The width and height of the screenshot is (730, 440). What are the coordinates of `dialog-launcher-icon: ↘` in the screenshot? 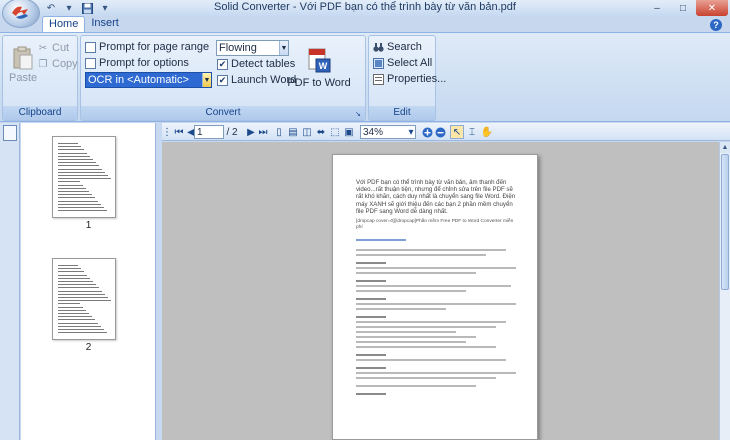 It's located at (359, 114).